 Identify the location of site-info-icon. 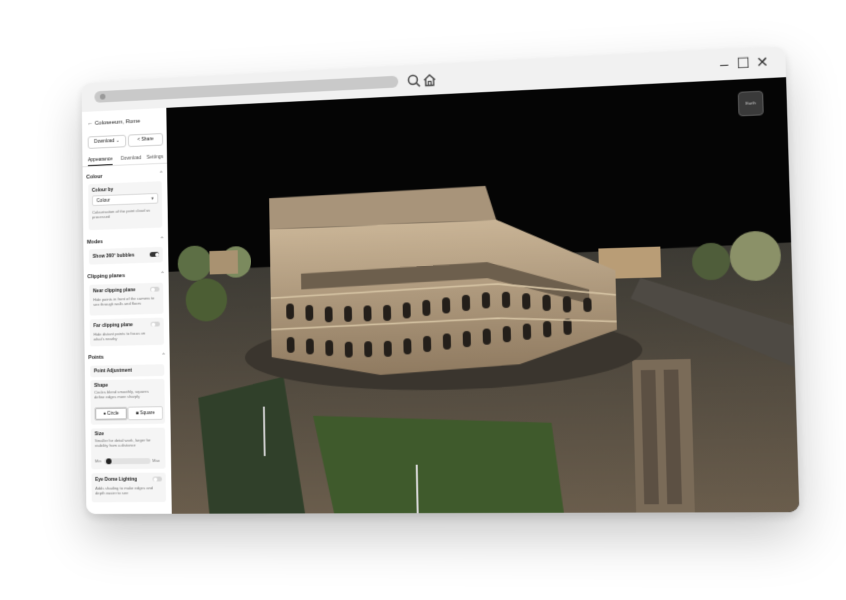
(102, 96).